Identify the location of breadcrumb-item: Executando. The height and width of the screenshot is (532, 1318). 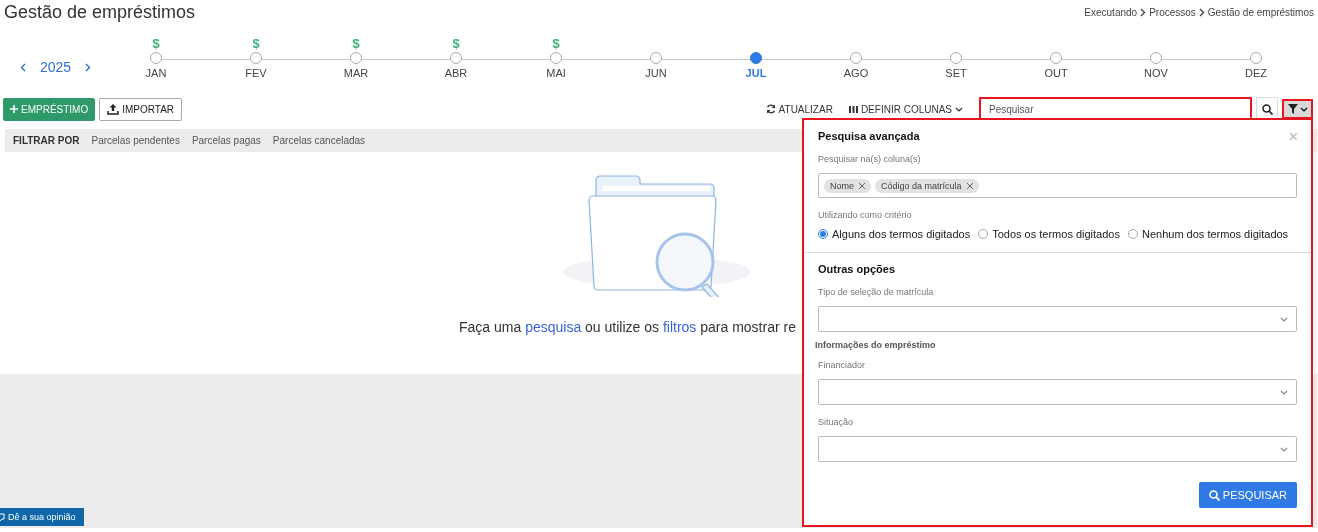
(1111, 12).